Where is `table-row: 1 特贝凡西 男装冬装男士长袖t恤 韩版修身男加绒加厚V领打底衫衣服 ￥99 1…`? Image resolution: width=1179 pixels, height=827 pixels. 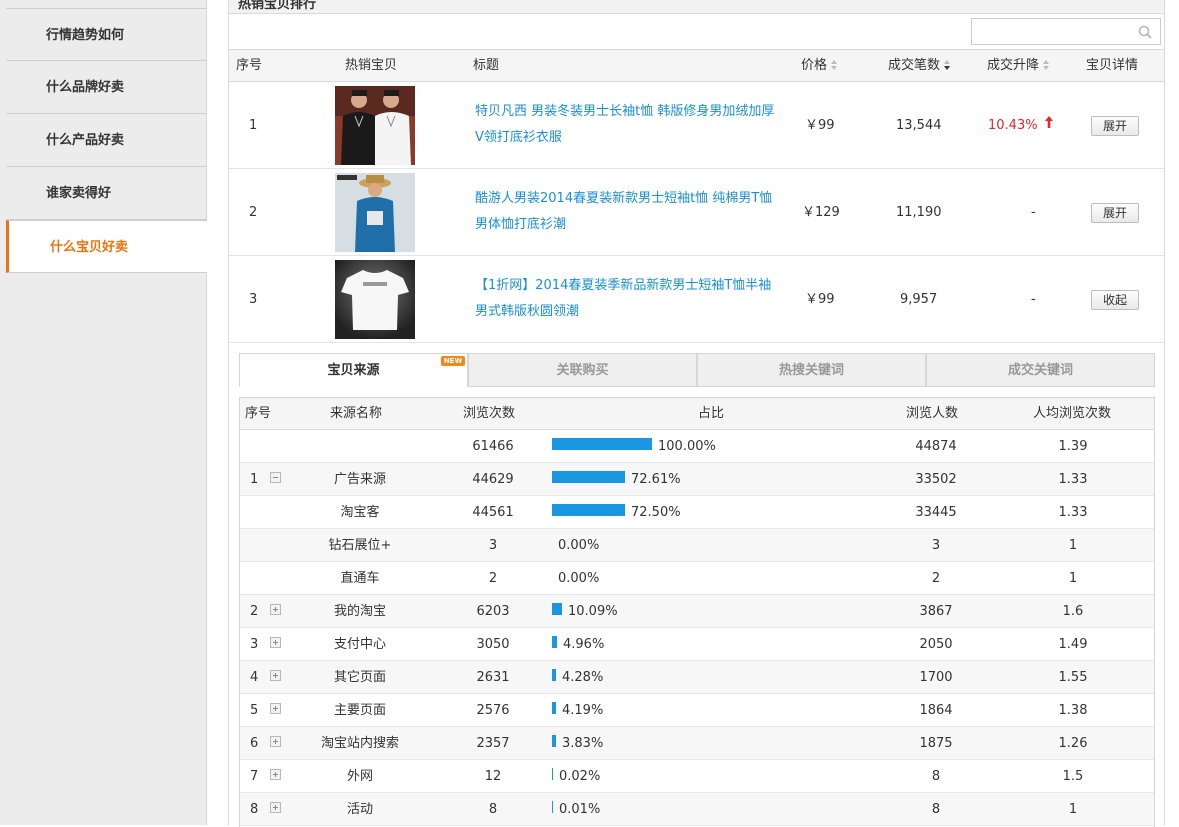 table-row: 1 特贝凡西 男装冬装男士长袖t恤 韩版修身男加绒加厚V领打底衫衣服 ￥99 1… is located at coordinates (696, 125).